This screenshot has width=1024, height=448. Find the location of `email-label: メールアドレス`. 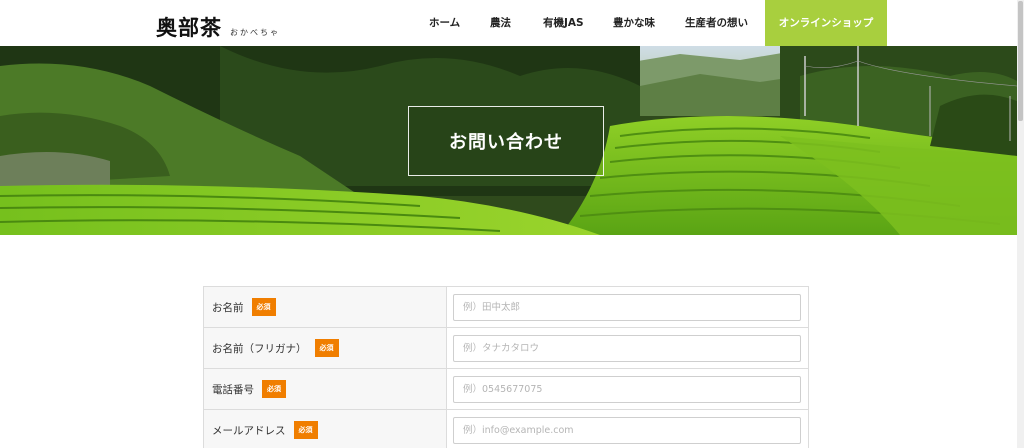

email-label: メールアドレス is located at coordinates (249, 430).